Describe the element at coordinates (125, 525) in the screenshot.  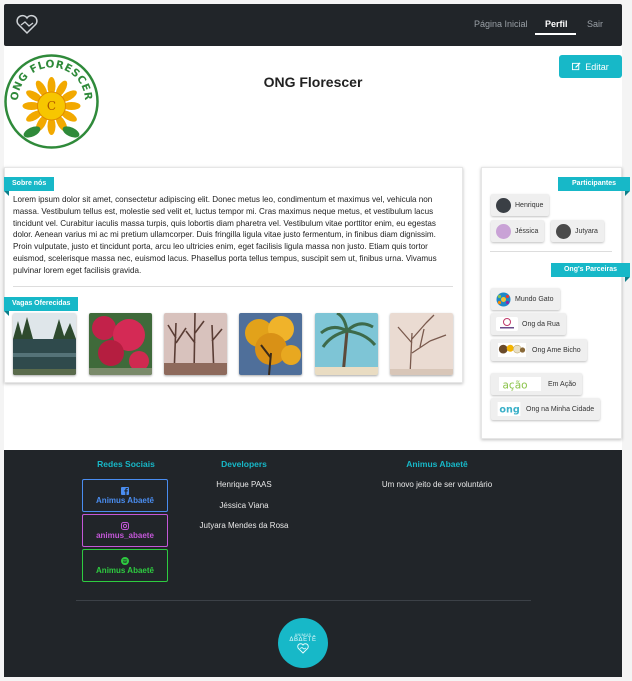
I see `instagram-icon` at that location.